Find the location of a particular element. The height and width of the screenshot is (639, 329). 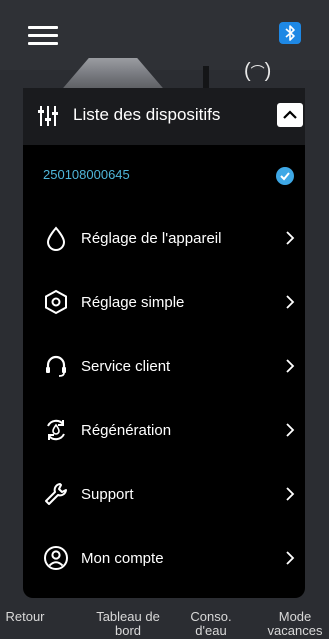

menu-item-device-settings: Réglage de l'appareil is located at coordinates (164, 238).